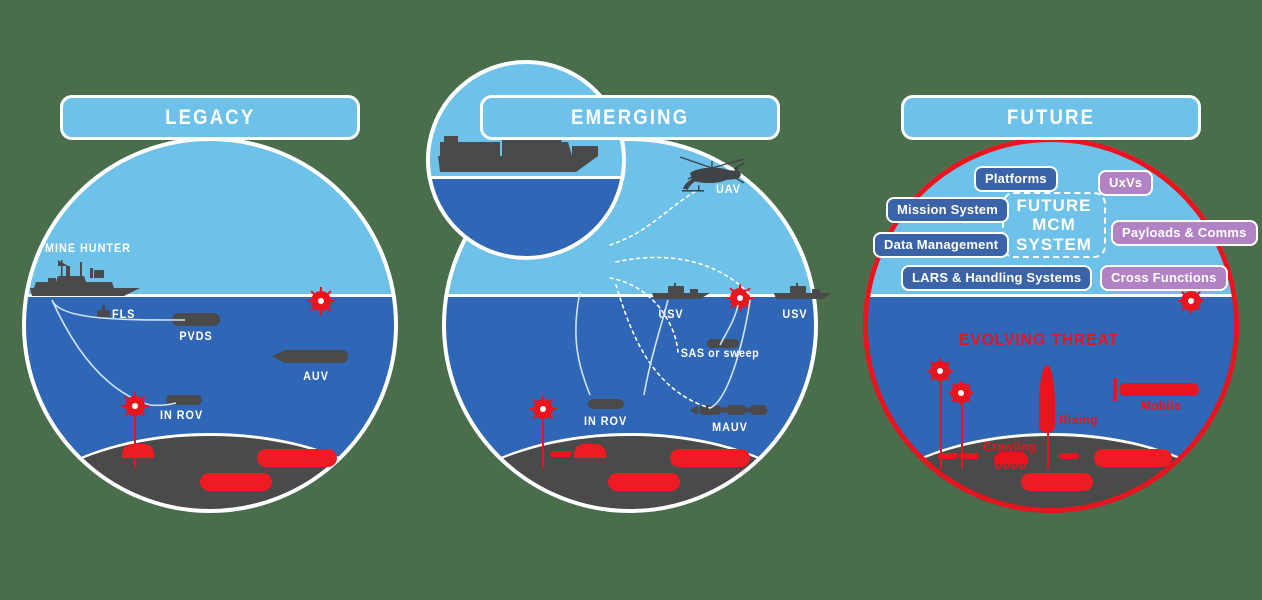  I want to click on core-line1: FUTURE MCM, so click(1054, 215).